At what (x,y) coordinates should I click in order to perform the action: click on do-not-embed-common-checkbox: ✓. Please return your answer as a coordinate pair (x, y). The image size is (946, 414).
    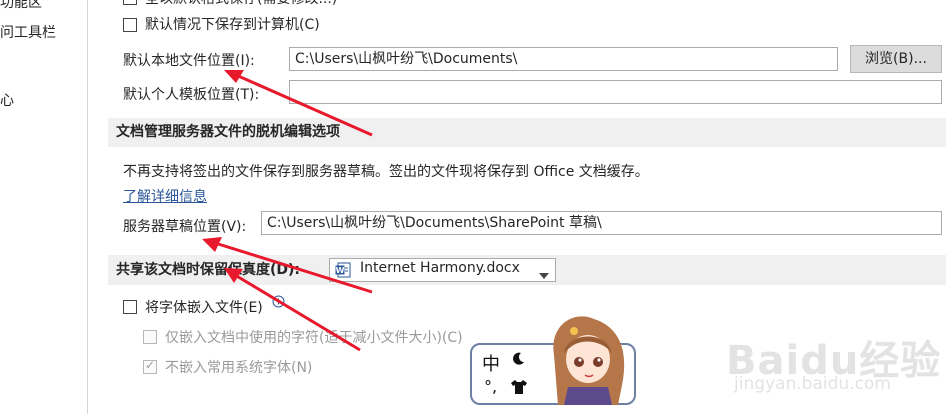
    Looking at the image, I should click on (150, 366).